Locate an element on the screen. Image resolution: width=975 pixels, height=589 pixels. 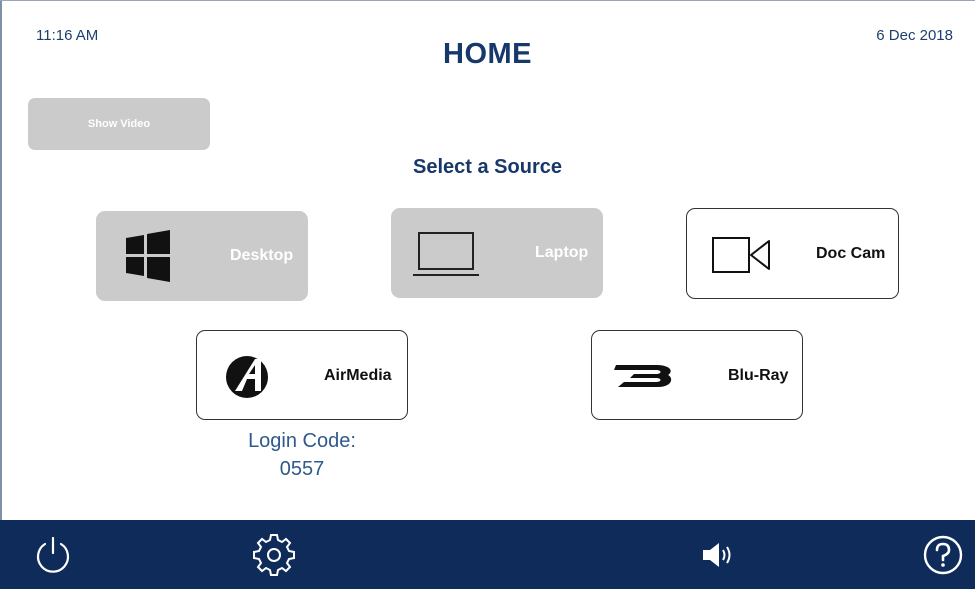
source-desktop-button: Desktop is located at coordinates (202, 256).